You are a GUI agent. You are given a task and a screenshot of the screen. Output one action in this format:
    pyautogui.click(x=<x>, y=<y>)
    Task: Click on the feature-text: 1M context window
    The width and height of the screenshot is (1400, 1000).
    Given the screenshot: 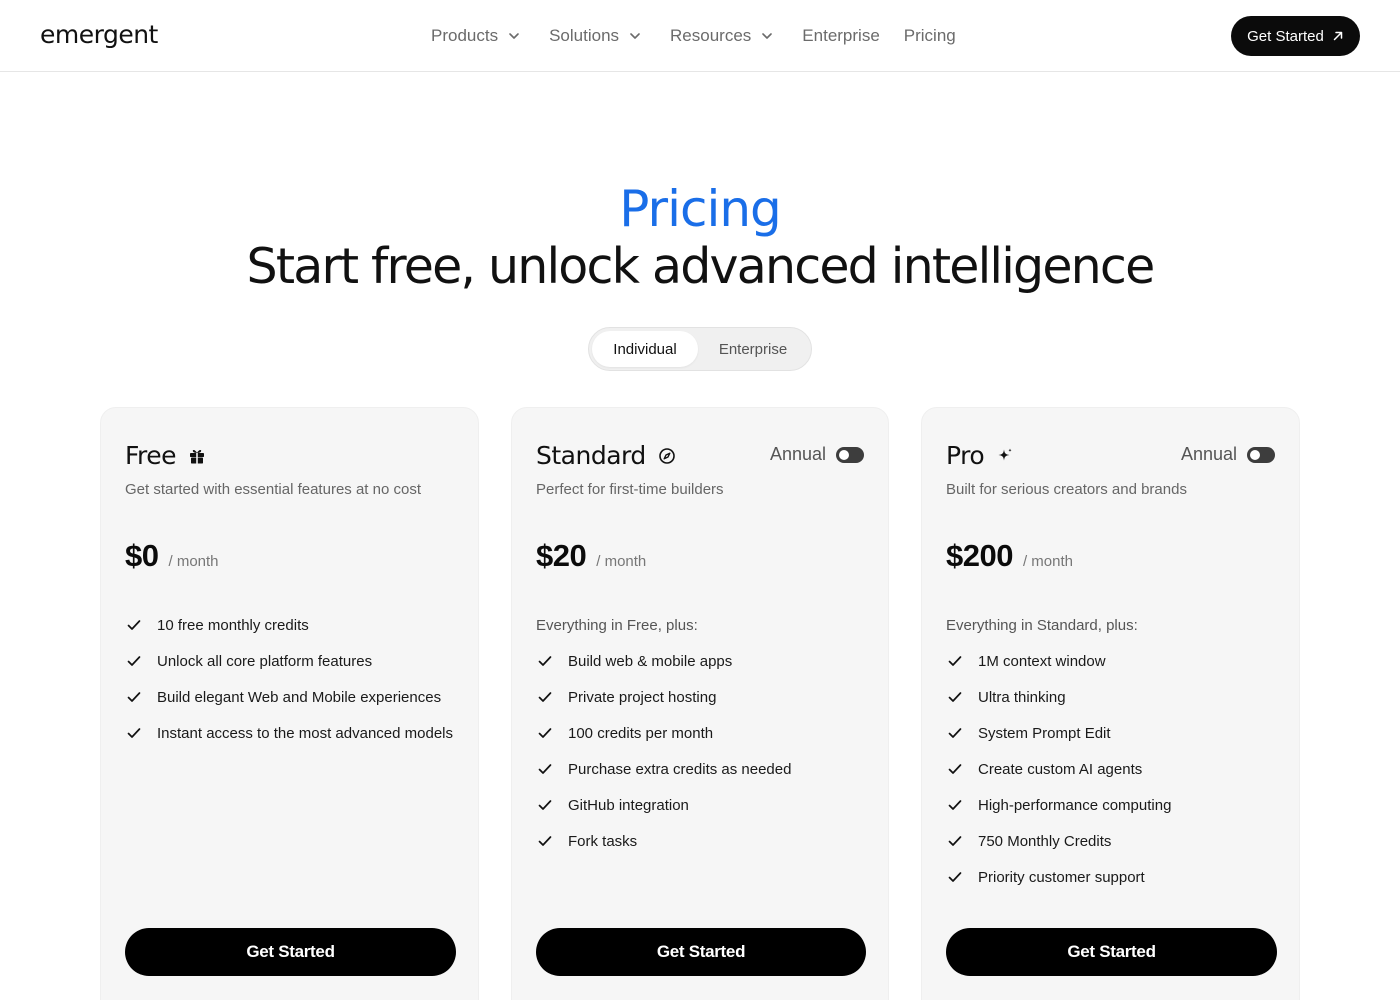 What is the action you would take?
    pyautogui.click(x=1042, y=661)
    